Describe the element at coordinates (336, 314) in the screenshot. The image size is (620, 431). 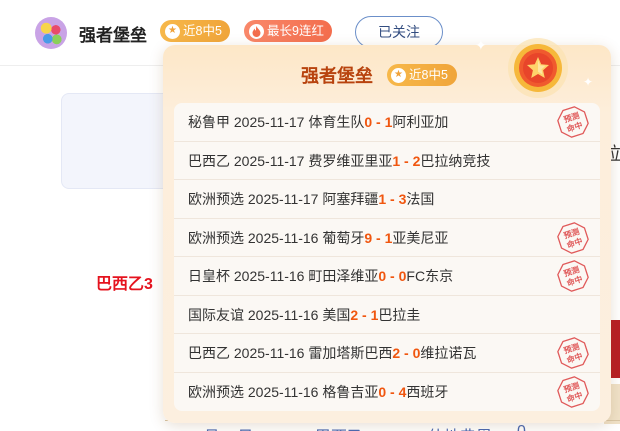
I see `match-home-team: 美国` at that location.